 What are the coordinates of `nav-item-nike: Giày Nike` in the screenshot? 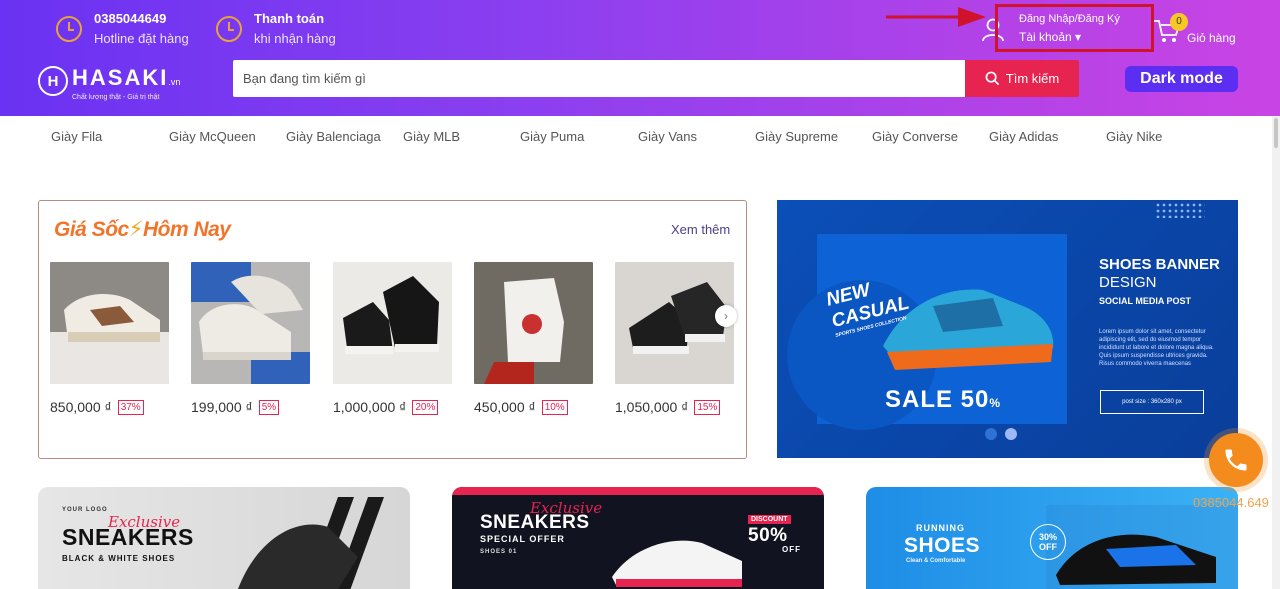 It's located at (1134, 136).